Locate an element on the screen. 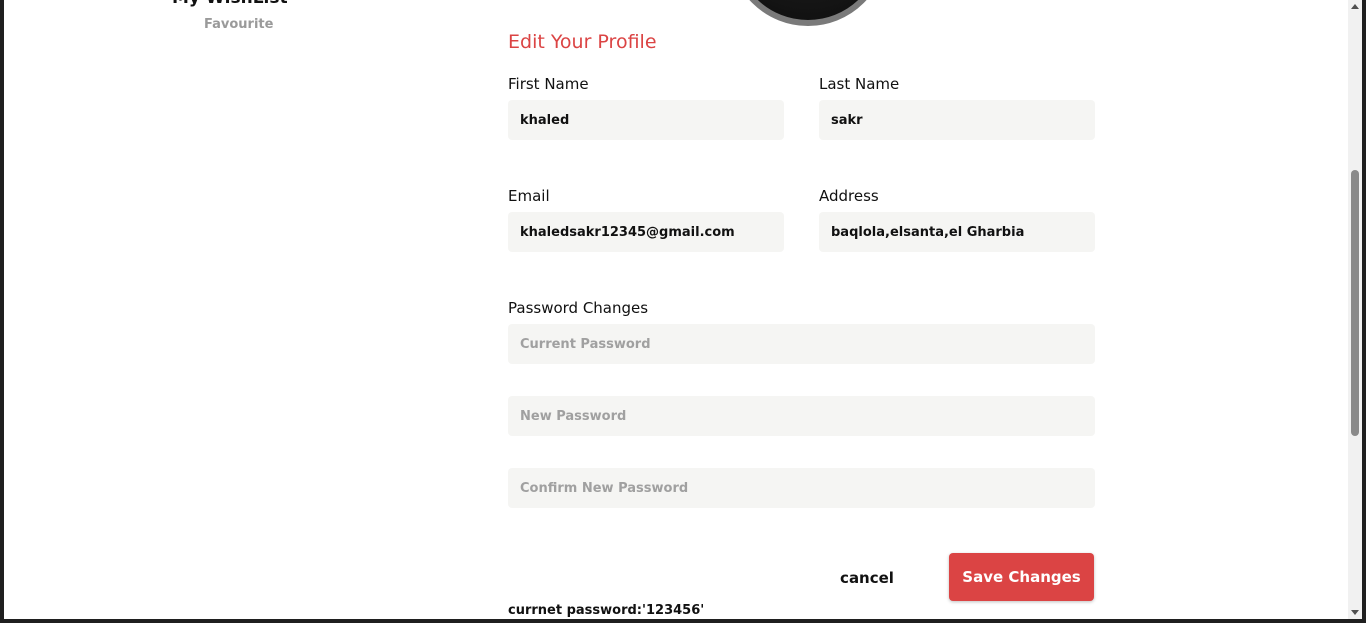 The image size is (1366, 623). address-label: Address is located at coordinates (849, 196).